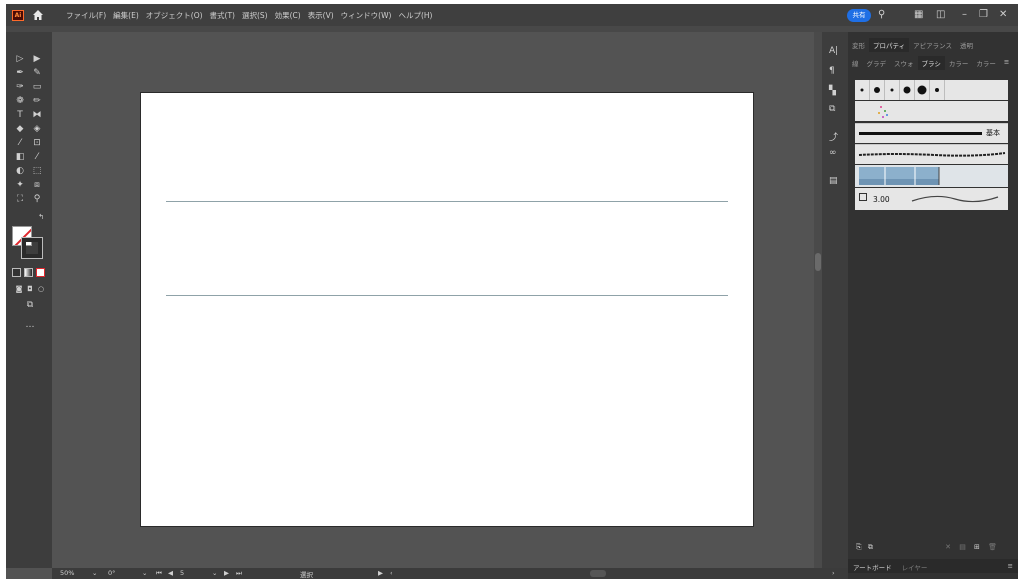 This screenshot has height=583, width=1024. I want to click on none-mode-icon, so click(40, 272).